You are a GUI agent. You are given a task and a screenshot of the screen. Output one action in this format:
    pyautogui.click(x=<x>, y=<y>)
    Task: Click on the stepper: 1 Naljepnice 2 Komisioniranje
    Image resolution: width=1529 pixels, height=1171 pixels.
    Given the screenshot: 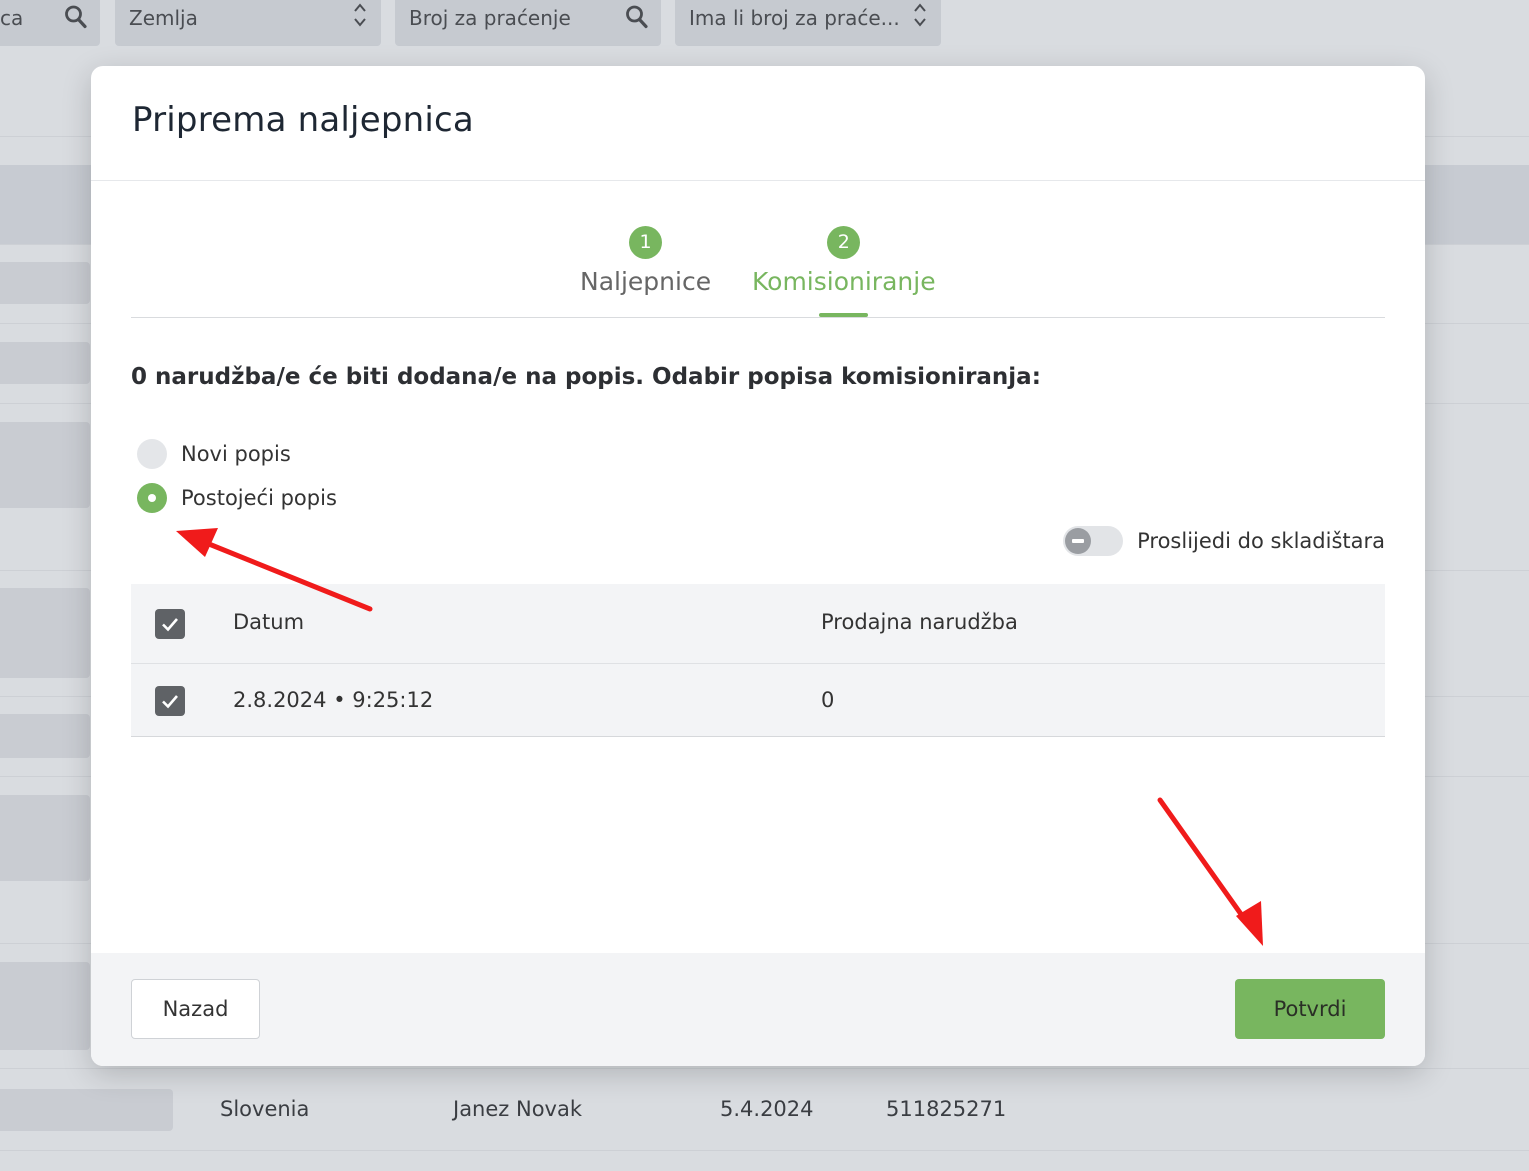 What is the action you would take?
    pyautogui.click(x=758, y=272)
    